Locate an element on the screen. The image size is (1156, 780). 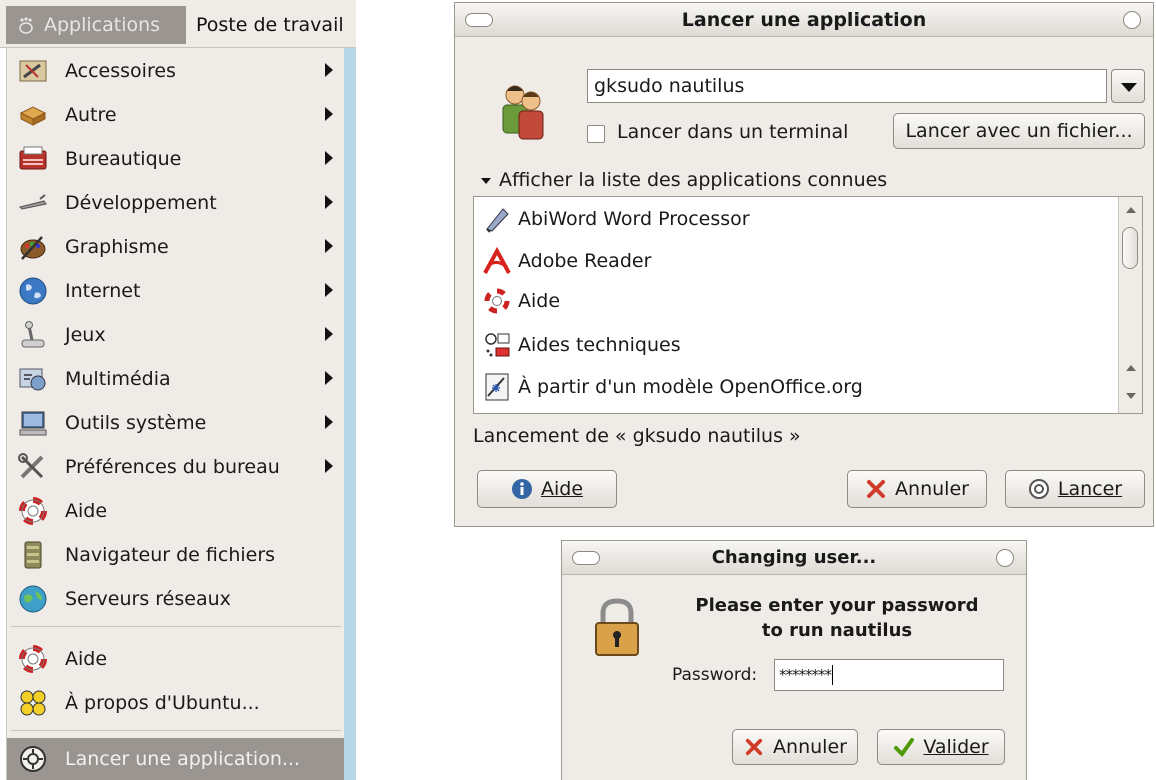
password-cancel-button: Annuler is located at coordinates (795, 747).